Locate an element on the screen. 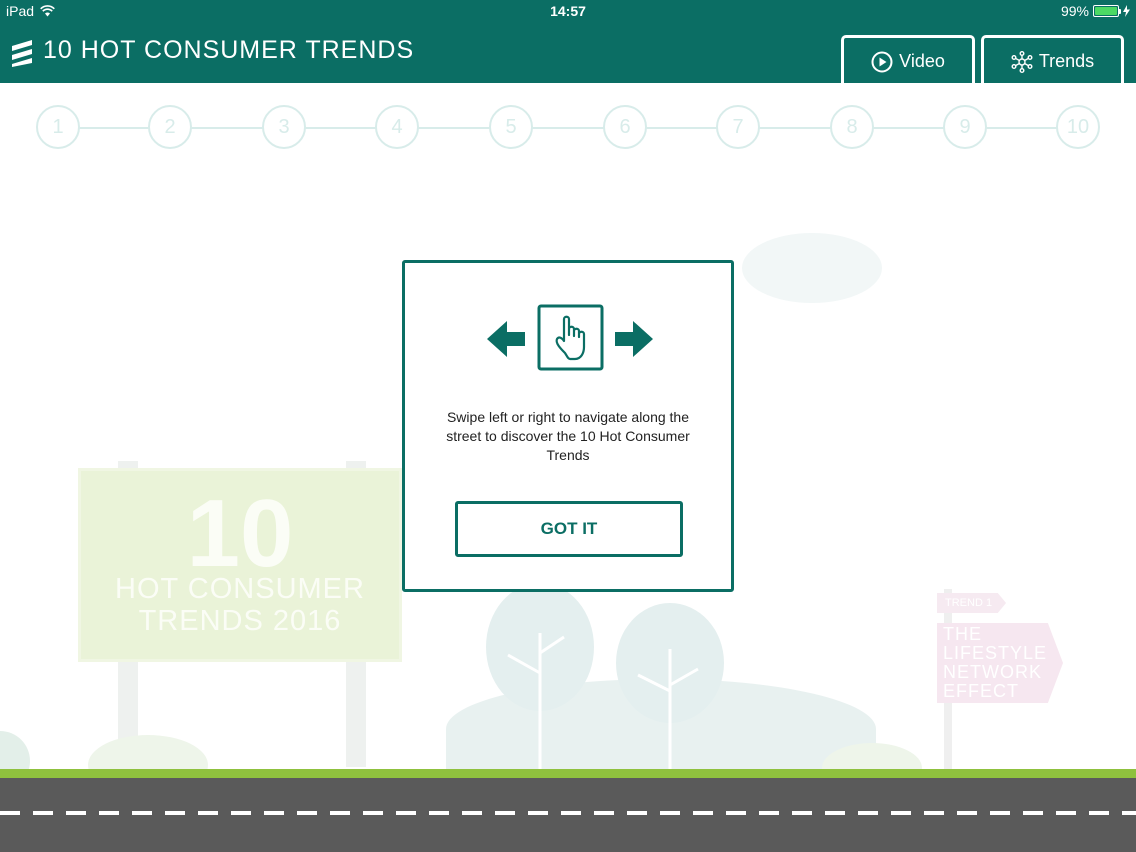  road is located at coordinates (568, 815).